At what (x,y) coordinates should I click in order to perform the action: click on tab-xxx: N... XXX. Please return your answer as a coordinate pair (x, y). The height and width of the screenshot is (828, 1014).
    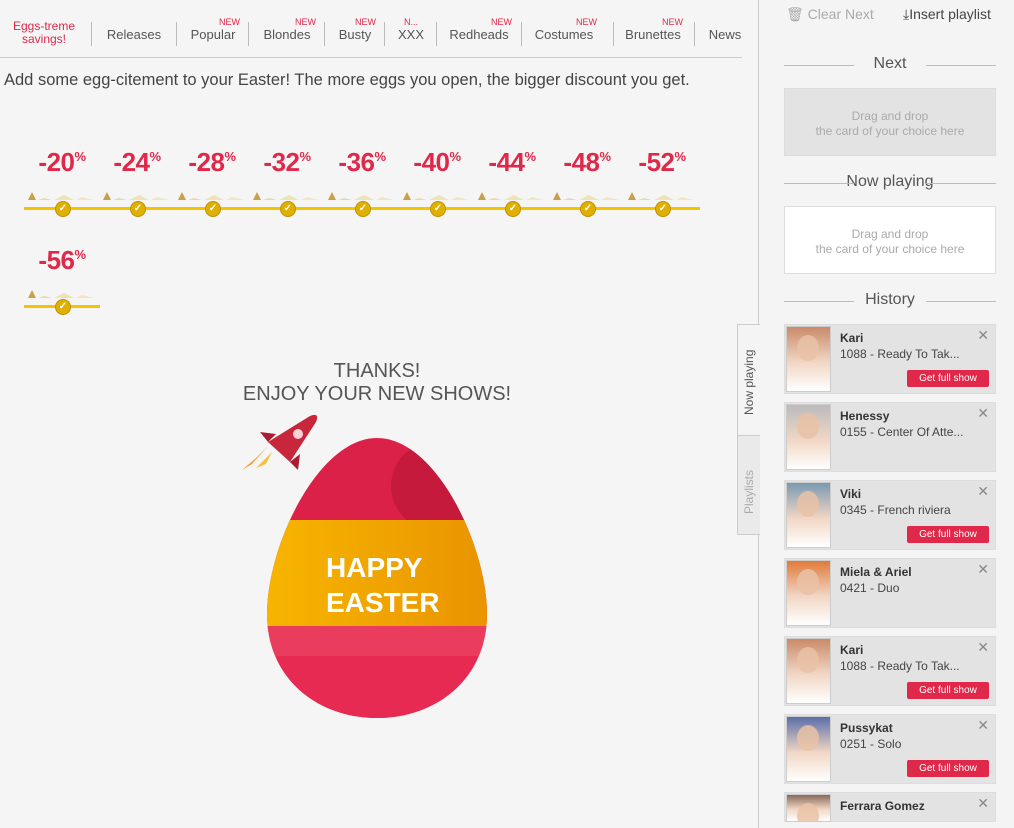
    Looking at the image, I should click on (411, 28).